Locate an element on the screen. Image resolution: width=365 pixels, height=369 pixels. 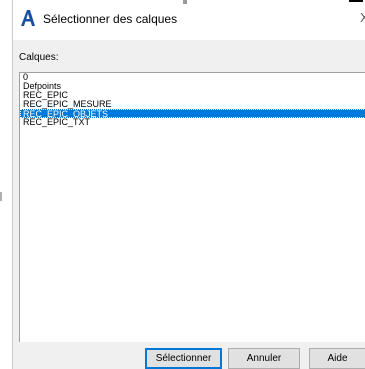
layers-label: Calques: is located at coordinates (39, 57).